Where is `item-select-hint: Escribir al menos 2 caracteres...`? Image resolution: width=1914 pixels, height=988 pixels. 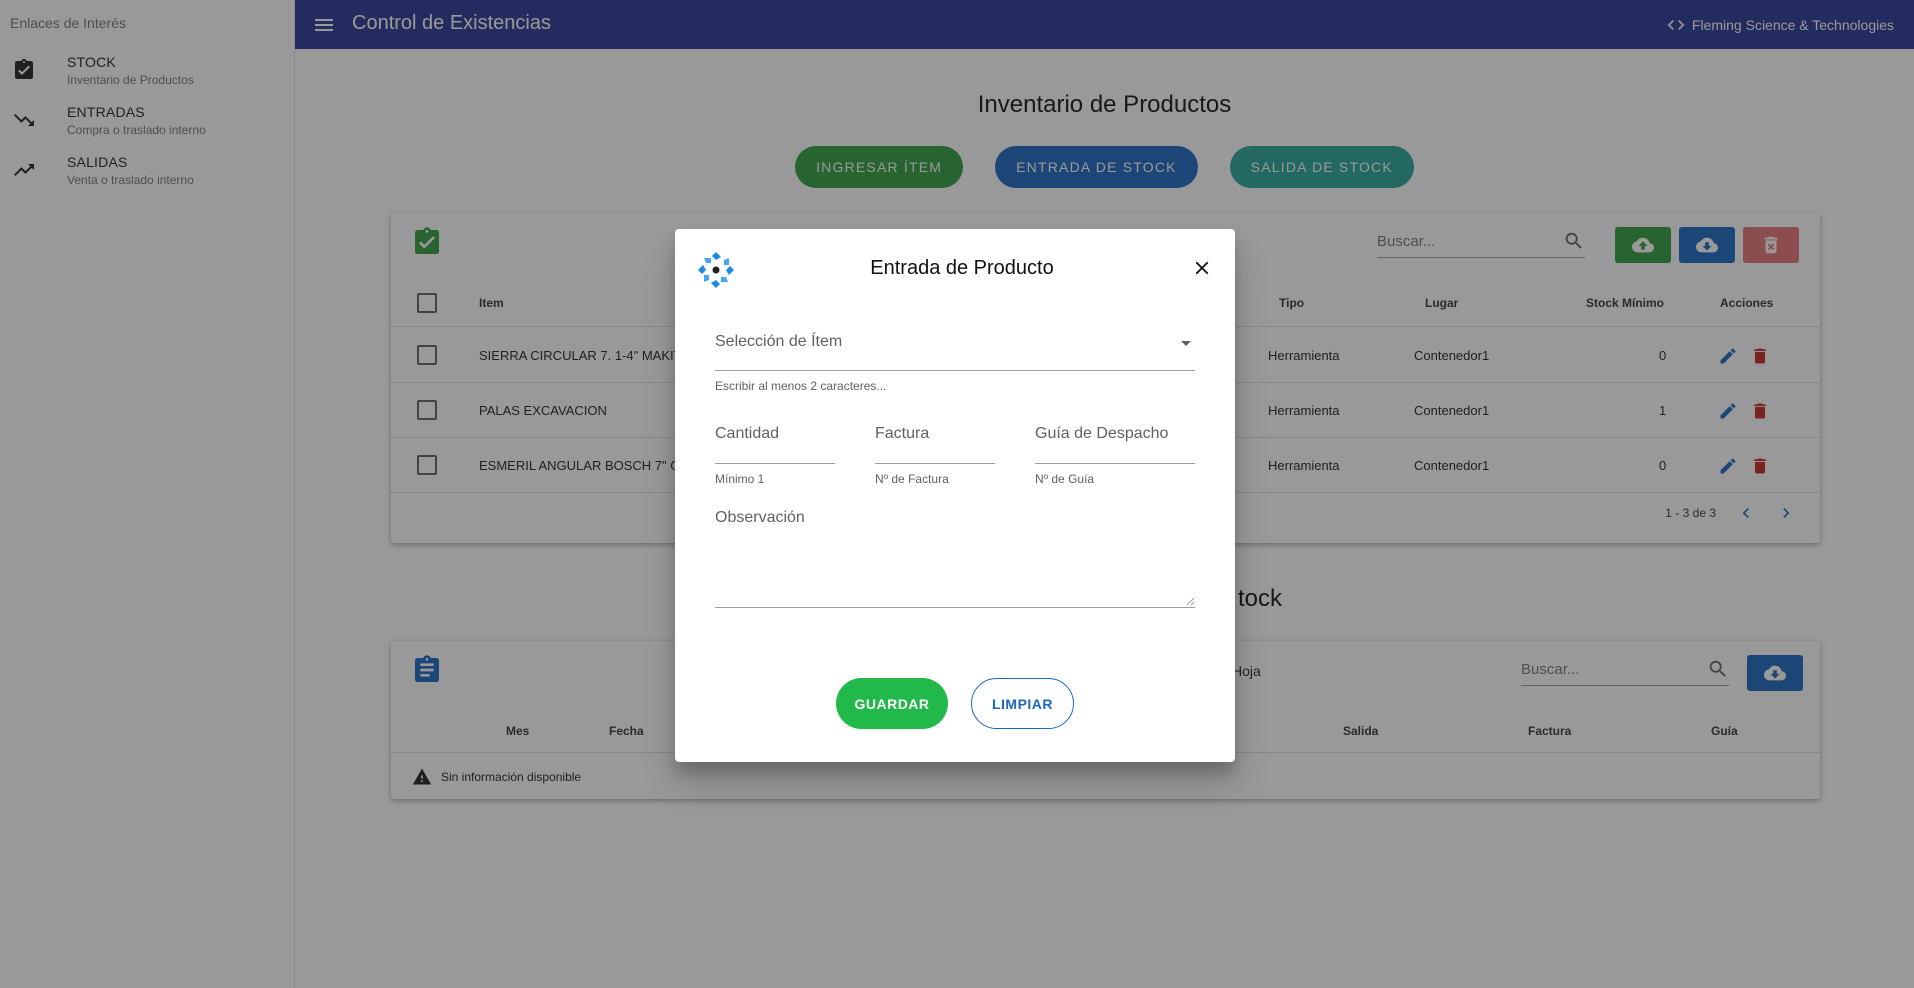
item-select-hint: Escribir al menos 2 caracteres... is located at coordinates (801, 386).